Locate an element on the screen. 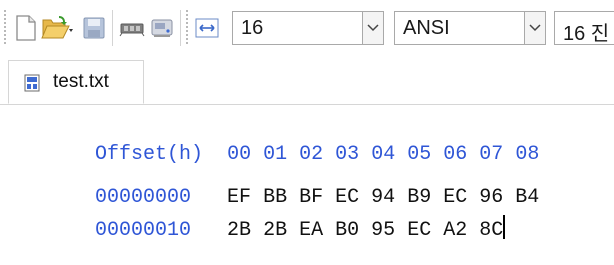  memory-chip-icon is located at coordinates (132, 30).